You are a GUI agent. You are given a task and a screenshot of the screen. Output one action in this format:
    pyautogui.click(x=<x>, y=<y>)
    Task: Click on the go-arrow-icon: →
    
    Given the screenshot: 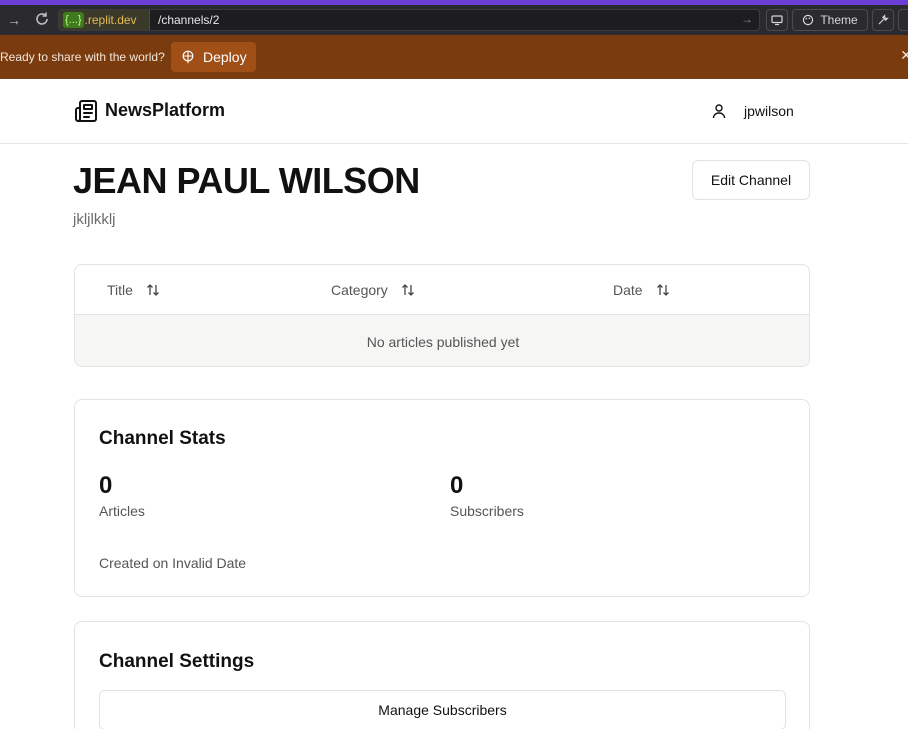 What is the action you would take?
    pyautogui.click(x=747, y=19)
    